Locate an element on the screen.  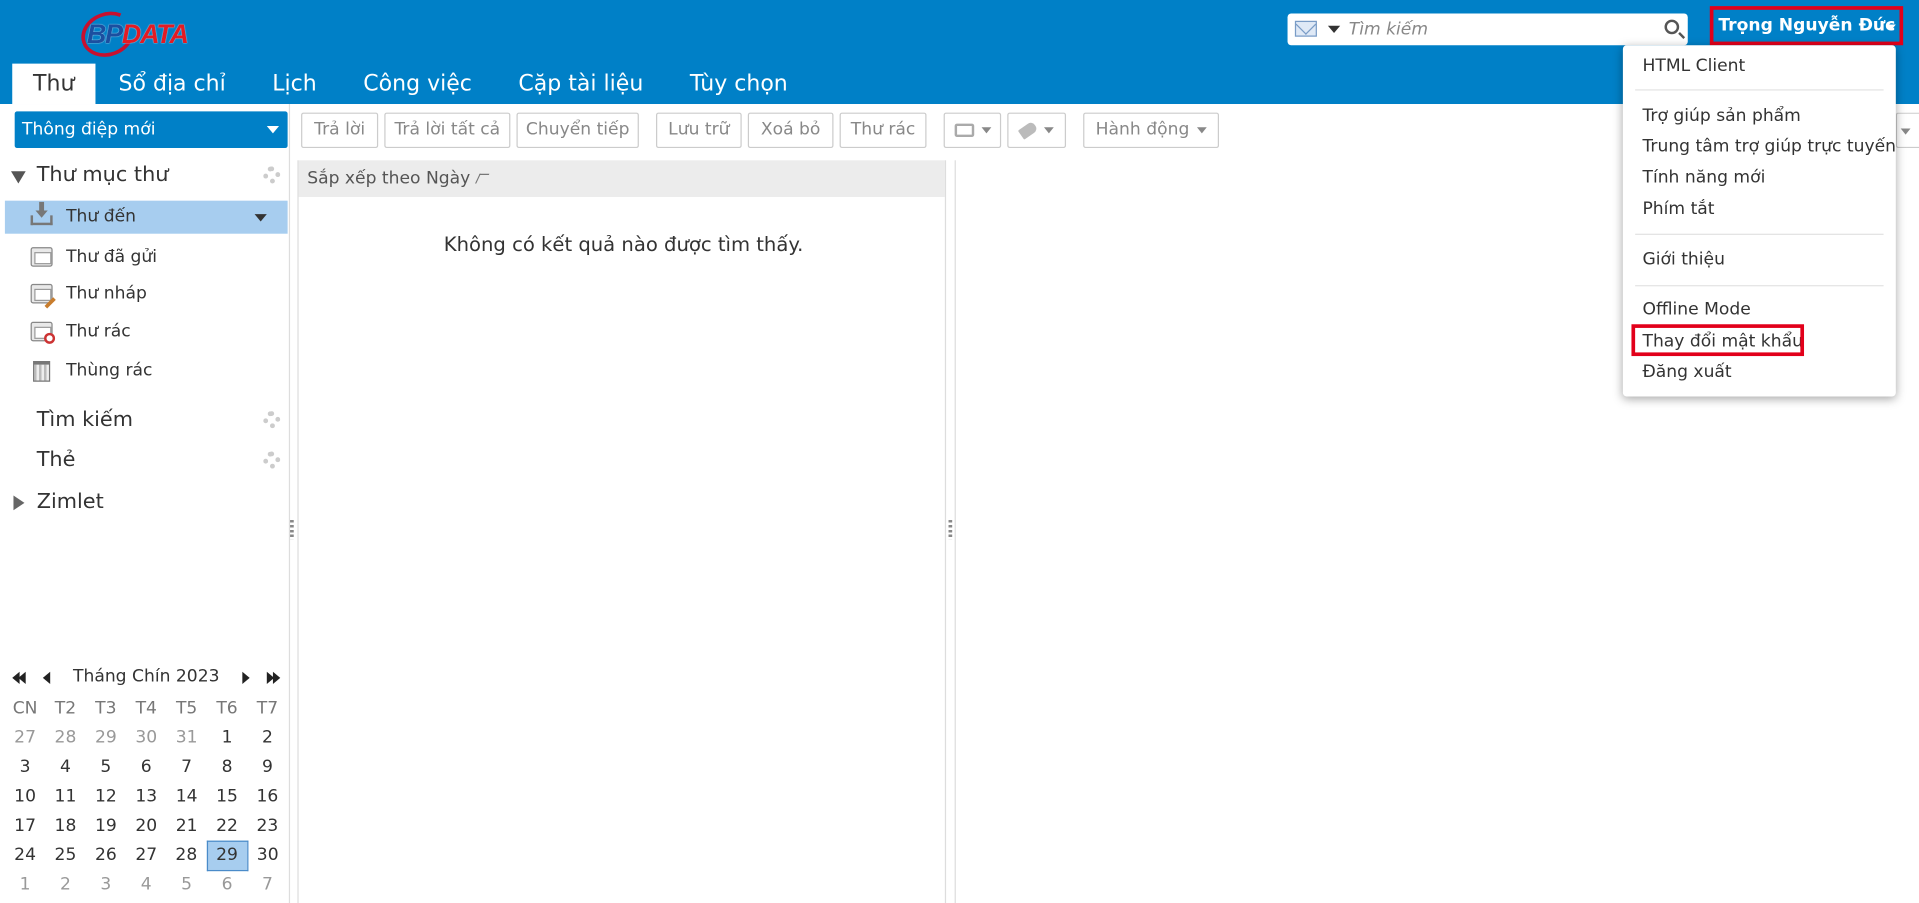
menu-item-about: Giới thiệu is located at coordinates (1683, 259).